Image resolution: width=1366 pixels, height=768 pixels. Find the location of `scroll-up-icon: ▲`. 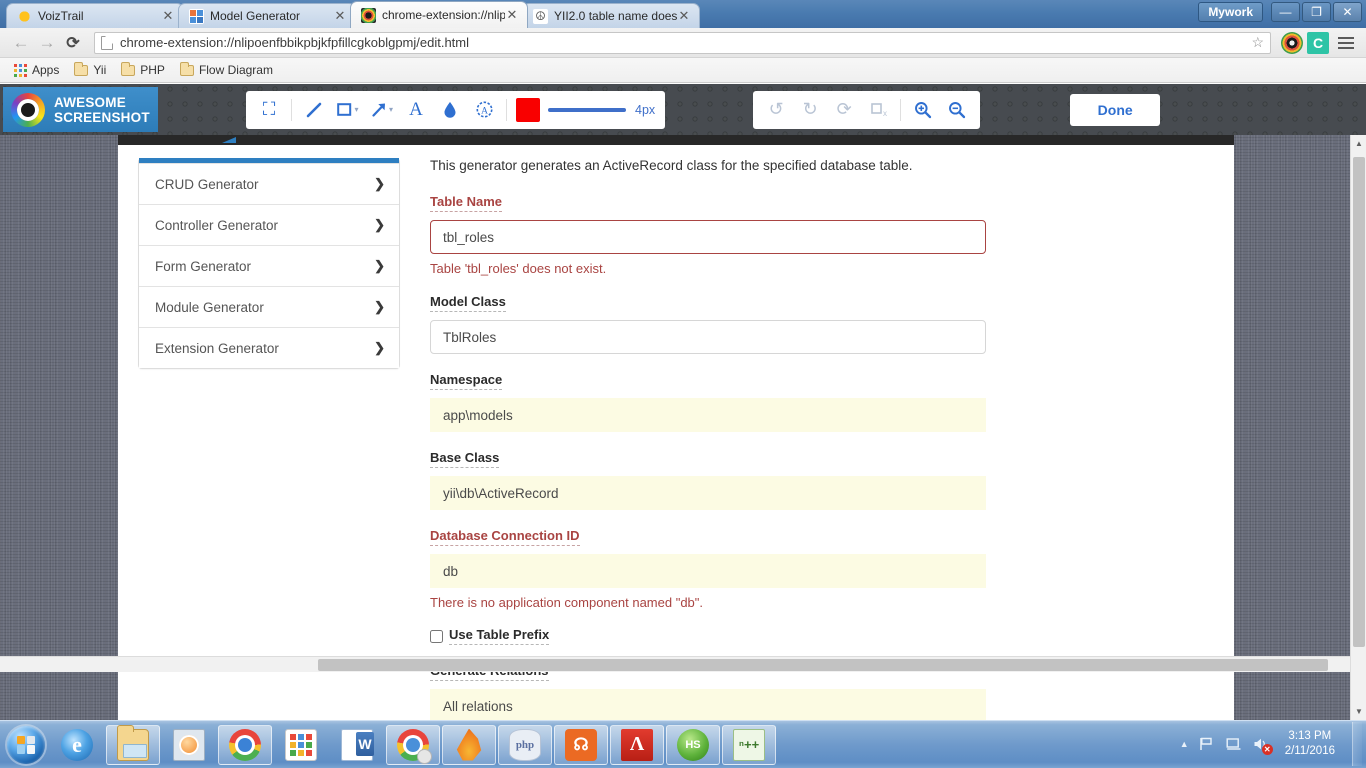

scroll-up-icon: ▲ is located at coordinates (1358, 143).